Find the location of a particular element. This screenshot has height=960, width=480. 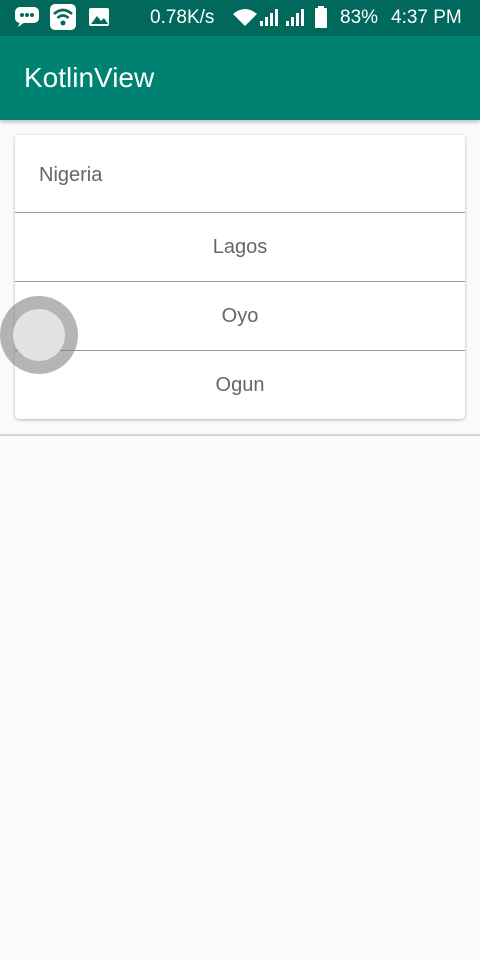

country-label: Nigeria is located at coordinates (71, 175).